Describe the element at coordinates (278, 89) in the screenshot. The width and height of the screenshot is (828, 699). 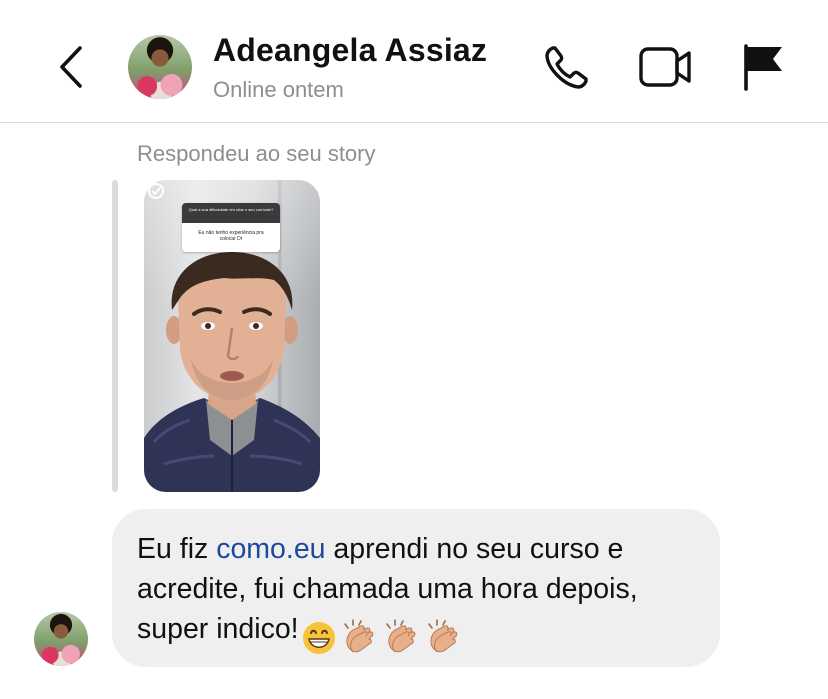
I see `contact-status: Online ontem` at that location.